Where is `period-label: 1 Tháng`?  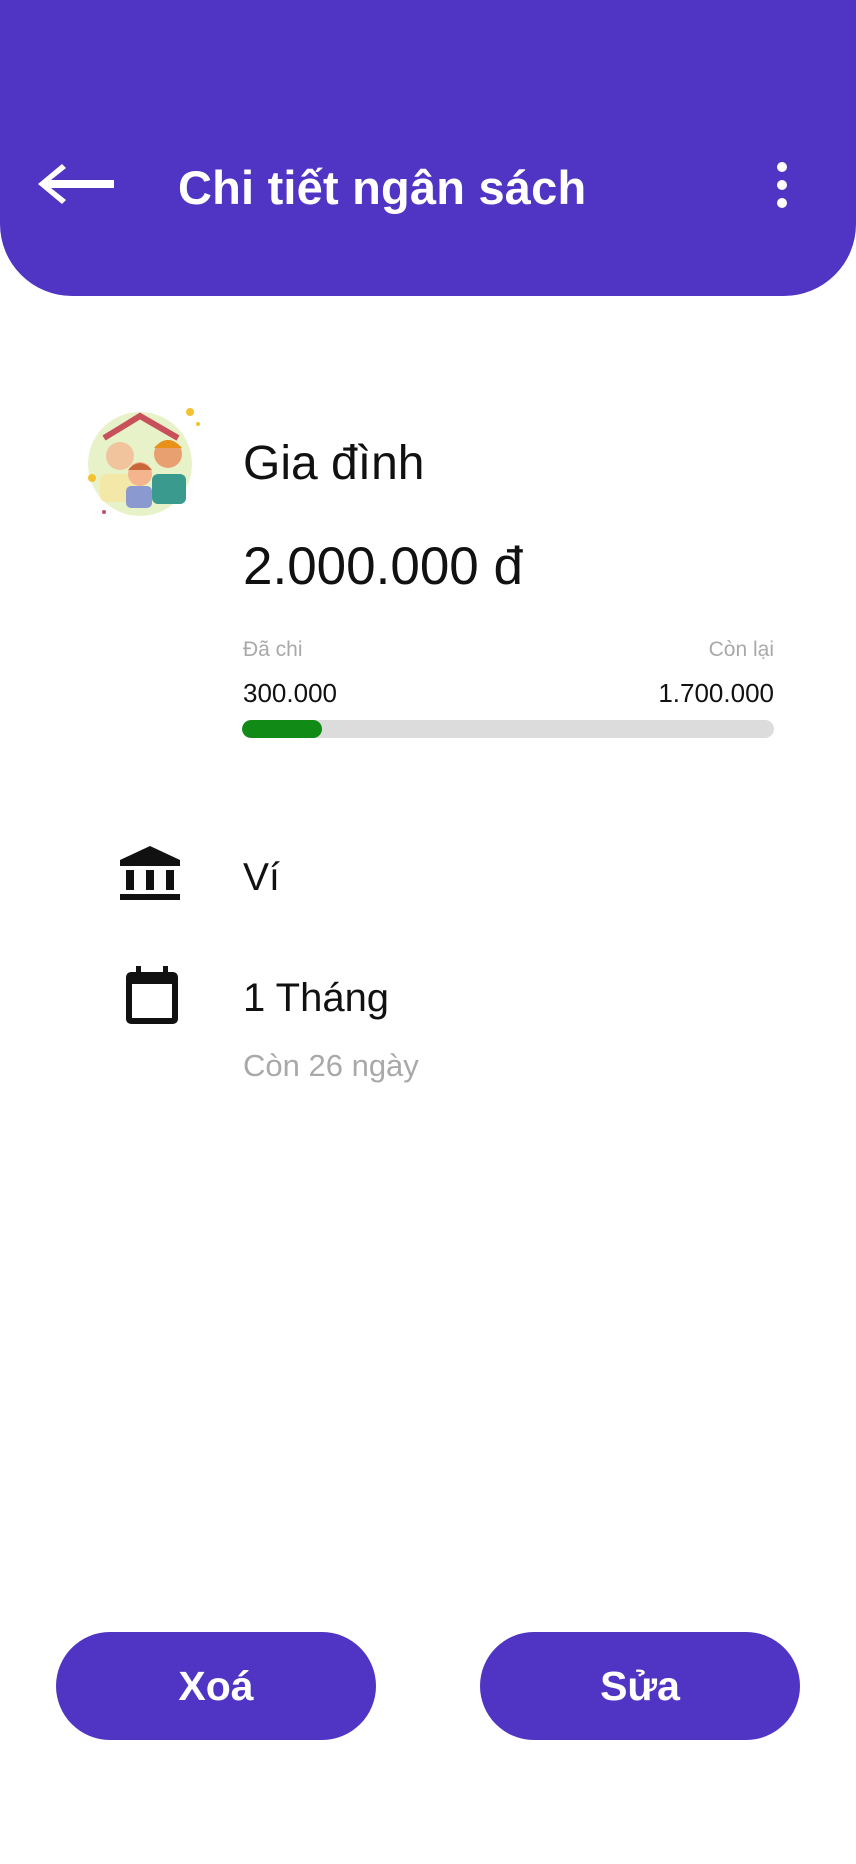
period-label: 1 Tháng is located at coordinates (316, 998).